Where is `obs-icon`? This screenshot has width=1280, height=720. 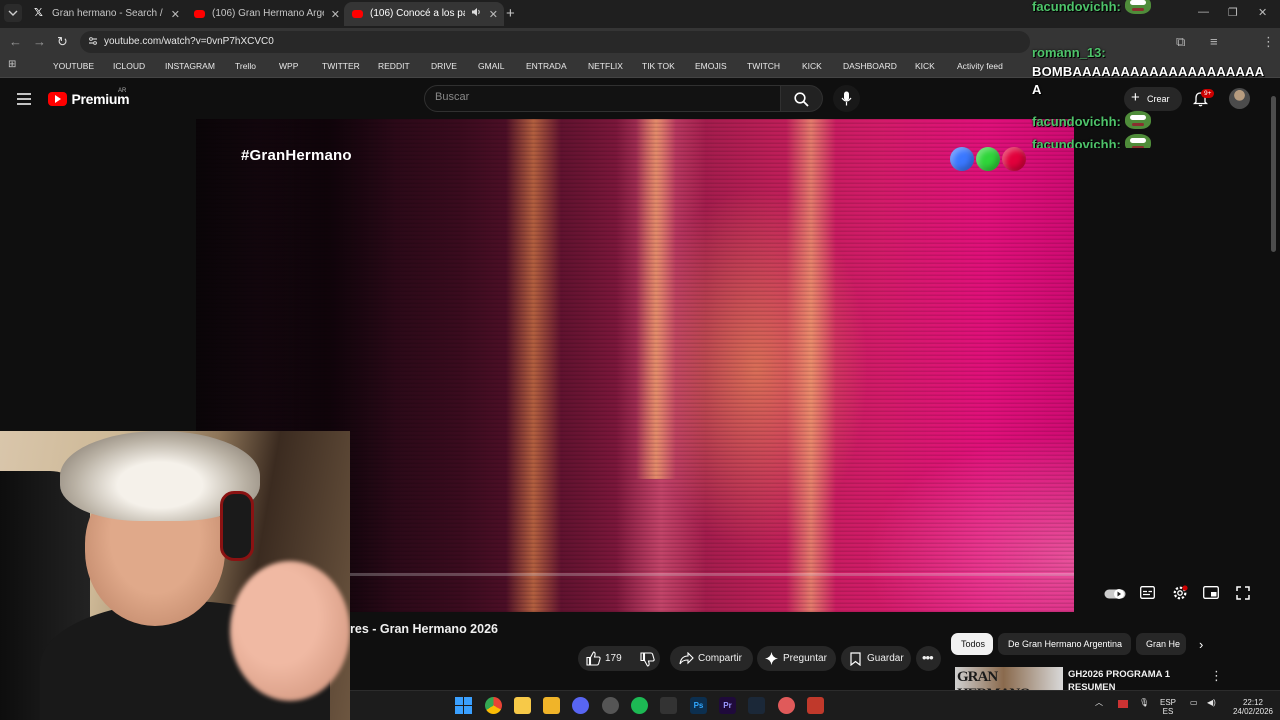 obs-icon is located at coordinates (610, 705).